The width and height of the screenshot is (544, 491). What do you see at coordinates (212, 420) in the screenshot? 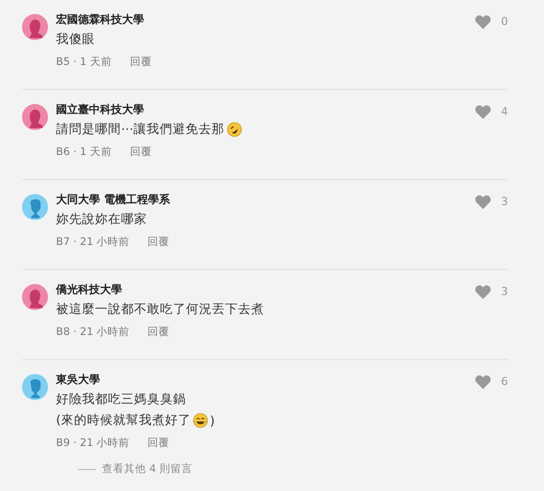
I see `comment-text: )` at bounding box center [212, 420].